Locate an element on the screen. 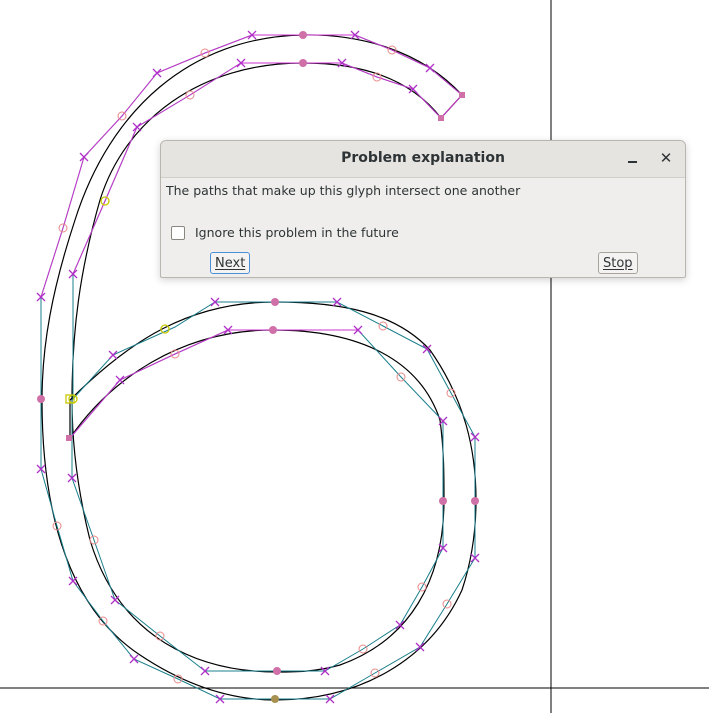  close-button: ✕ is located at coordinates (666, 158).